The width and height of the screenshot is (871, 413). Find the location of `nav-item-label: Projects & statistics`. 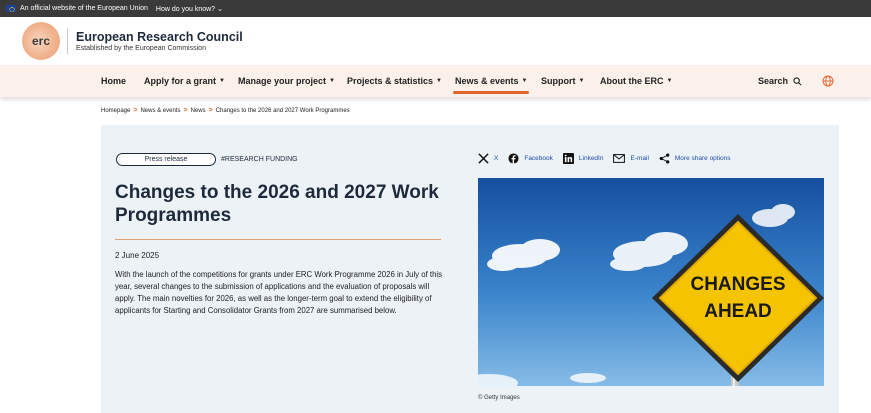

nav-item-label: Projects & statistics is located at coordinates (390, 81).